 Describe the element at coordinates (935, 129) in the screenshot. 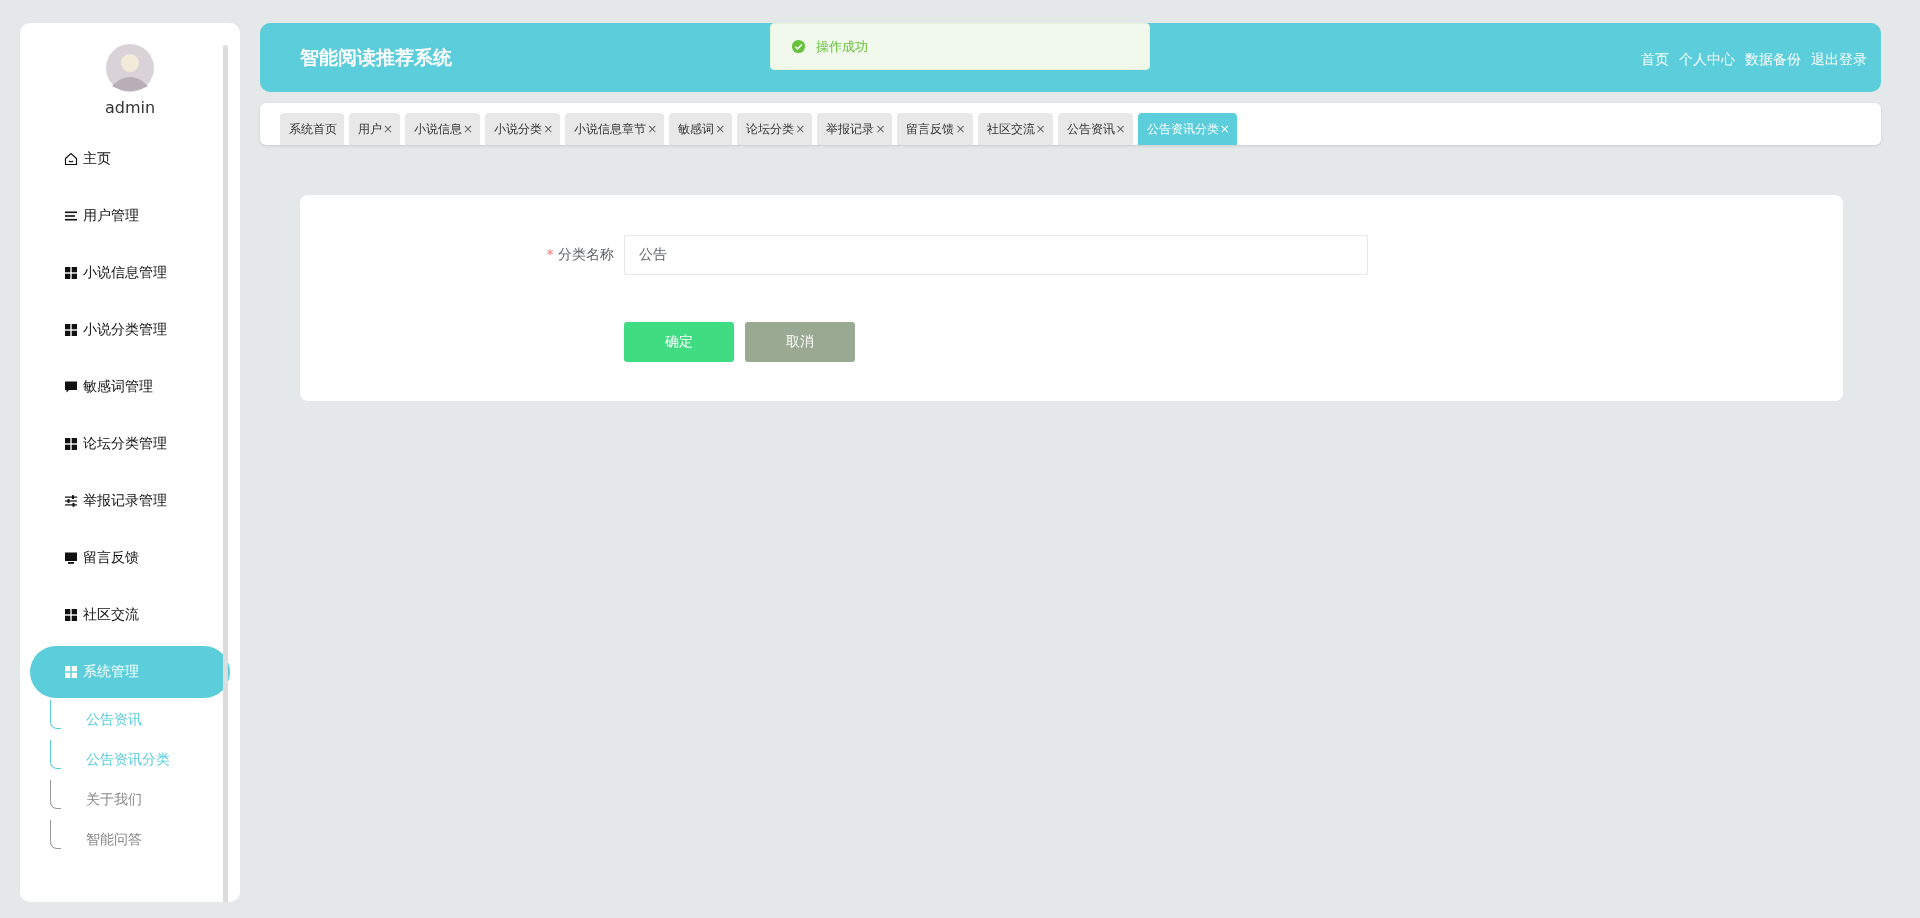

I see `tab: 留言反馈×` at that location.